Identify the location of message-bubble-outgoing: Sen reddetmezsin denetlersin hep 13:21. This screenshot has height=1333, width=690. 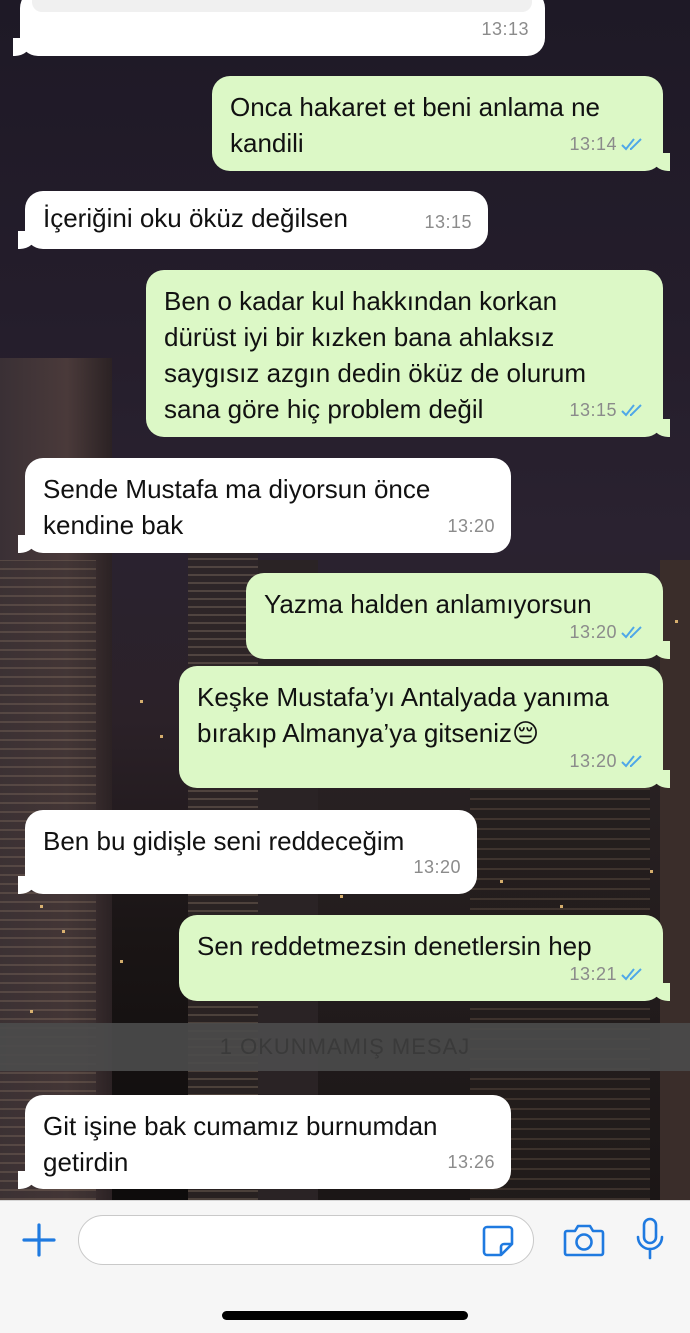
(424, 958).